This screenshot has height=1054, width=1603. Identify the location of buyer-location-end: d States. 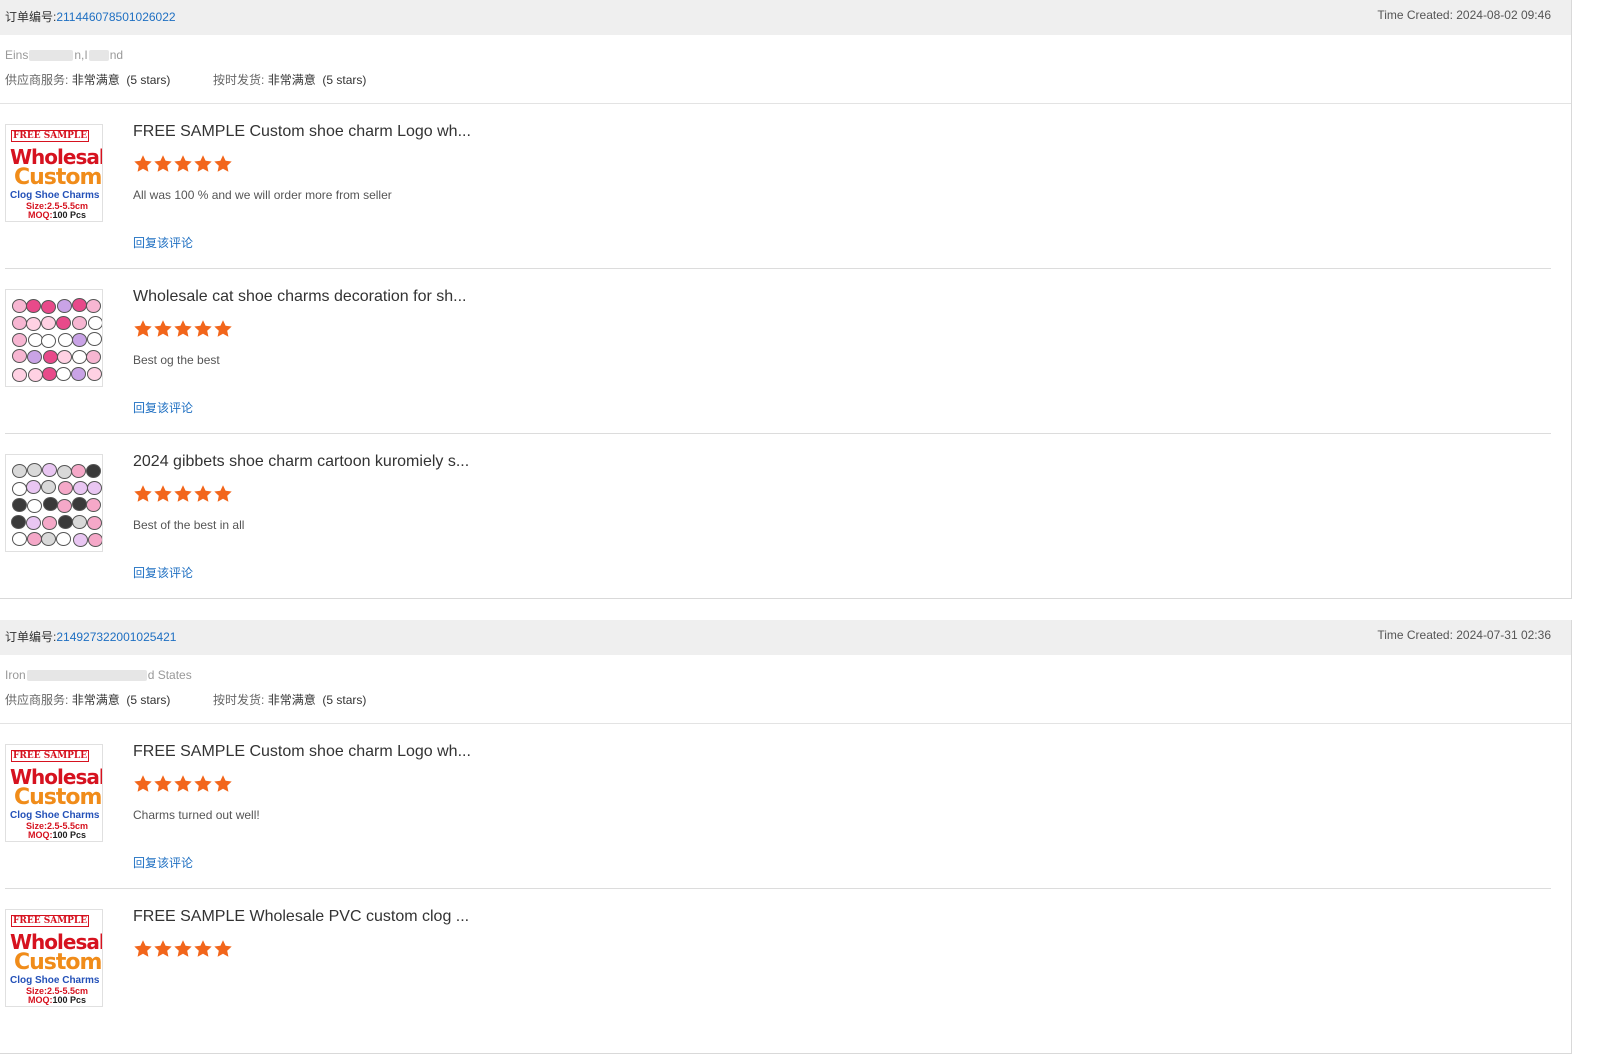
(169, 675).